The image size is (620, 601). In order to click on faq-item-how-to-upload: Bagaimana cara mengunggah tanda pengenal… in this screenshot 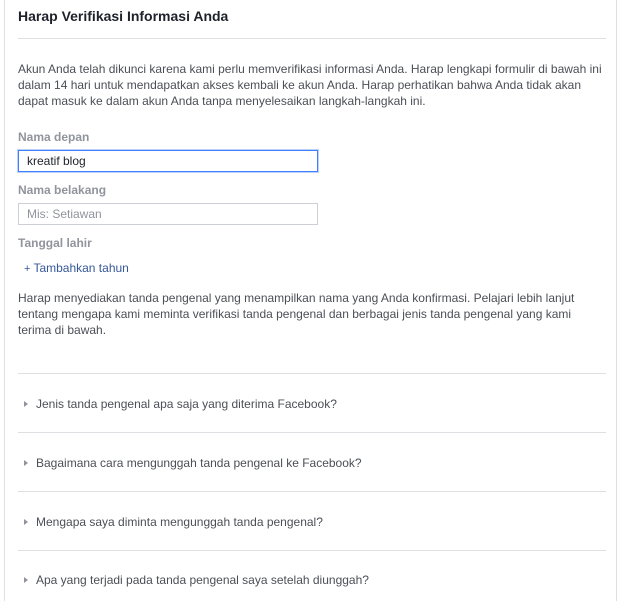, I will do `click(193, 463)`.